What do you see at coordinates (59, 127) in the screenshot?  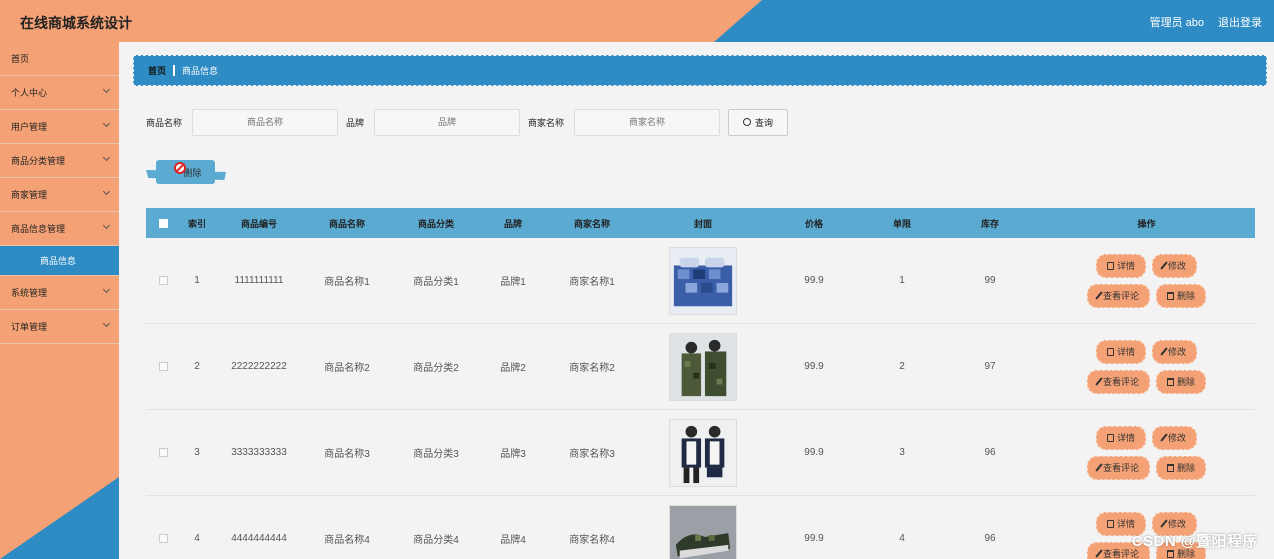 I see `sidebar-item-user-management: 用户管理` at bounding box center [59, 127].